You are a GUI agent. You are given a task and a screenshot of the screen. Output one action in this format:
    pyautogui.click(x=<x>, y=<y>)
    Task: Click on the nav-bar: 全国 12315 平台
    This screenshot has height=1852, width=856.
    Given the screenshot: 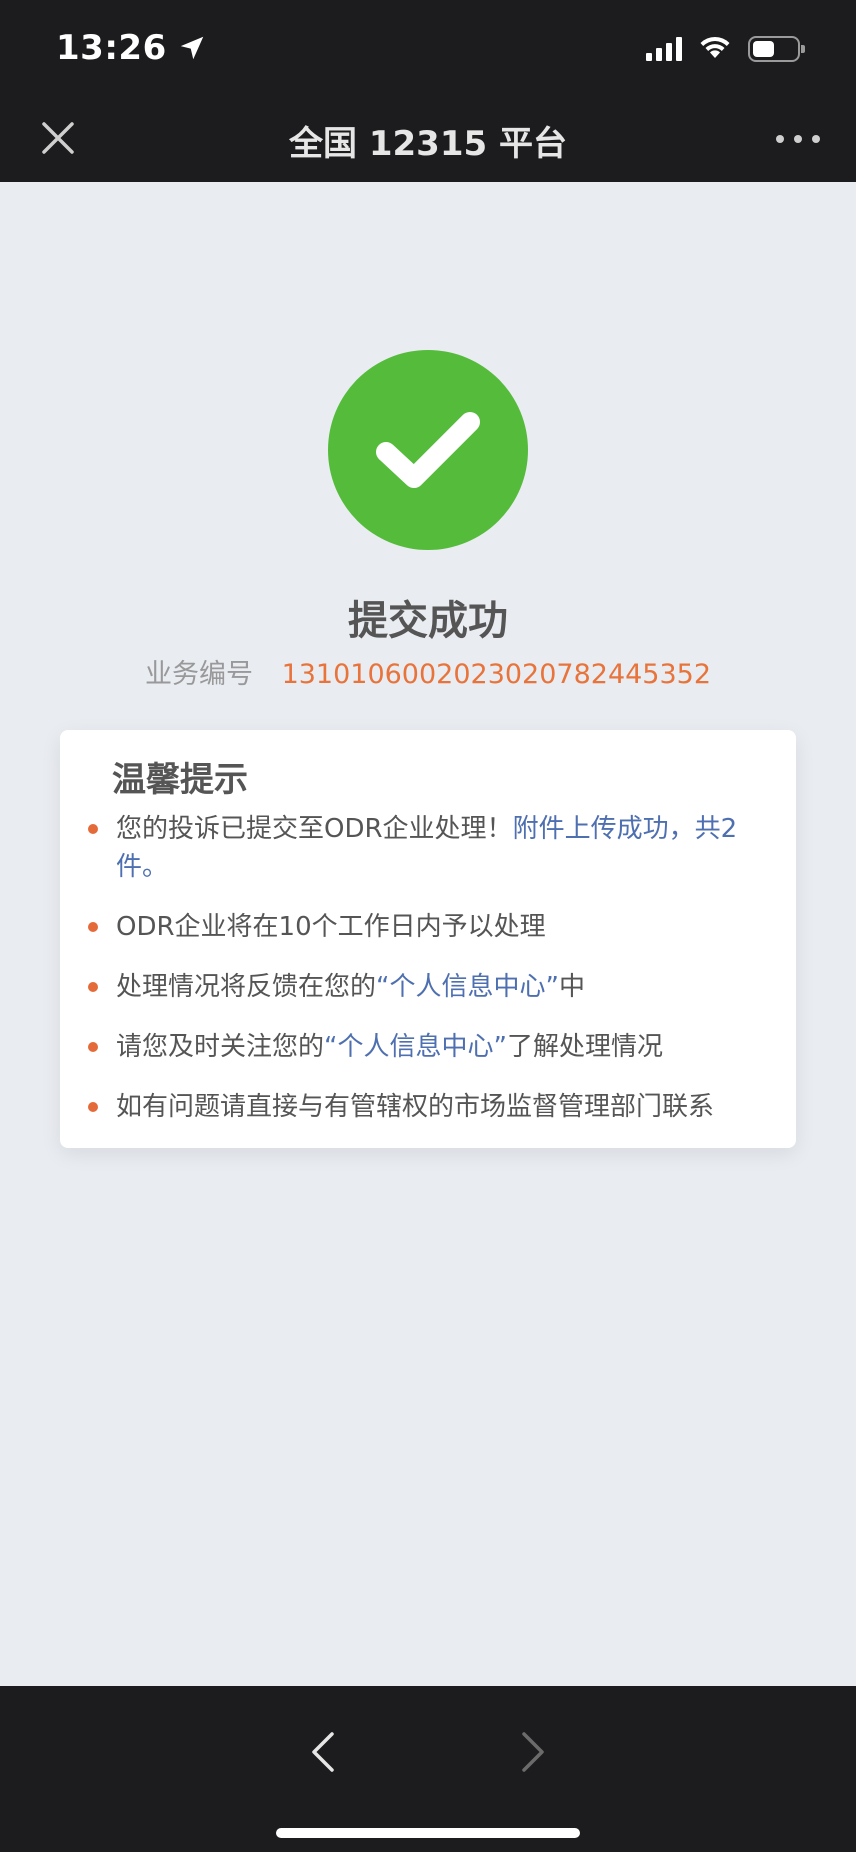 What is the action you would take?
    pyautogui.click(x=428, y=139)
    